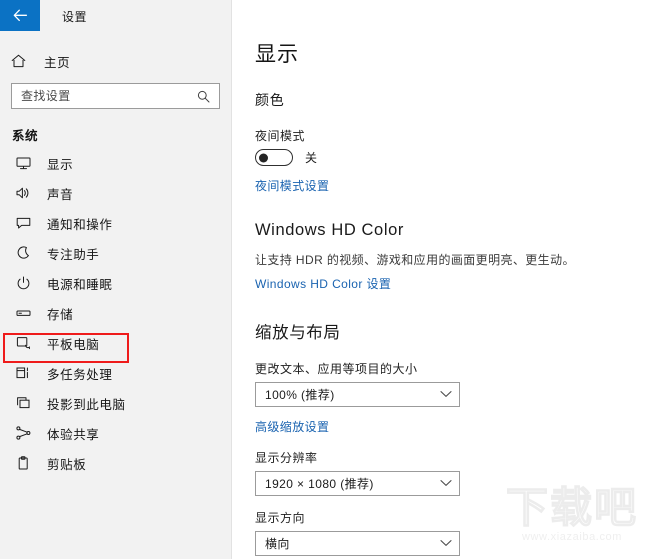 The image size is (650, 559). What do you see at coordinates (23, 163) in the screenshot?
I see `monitor-icon` at bounding box center [23, 163].